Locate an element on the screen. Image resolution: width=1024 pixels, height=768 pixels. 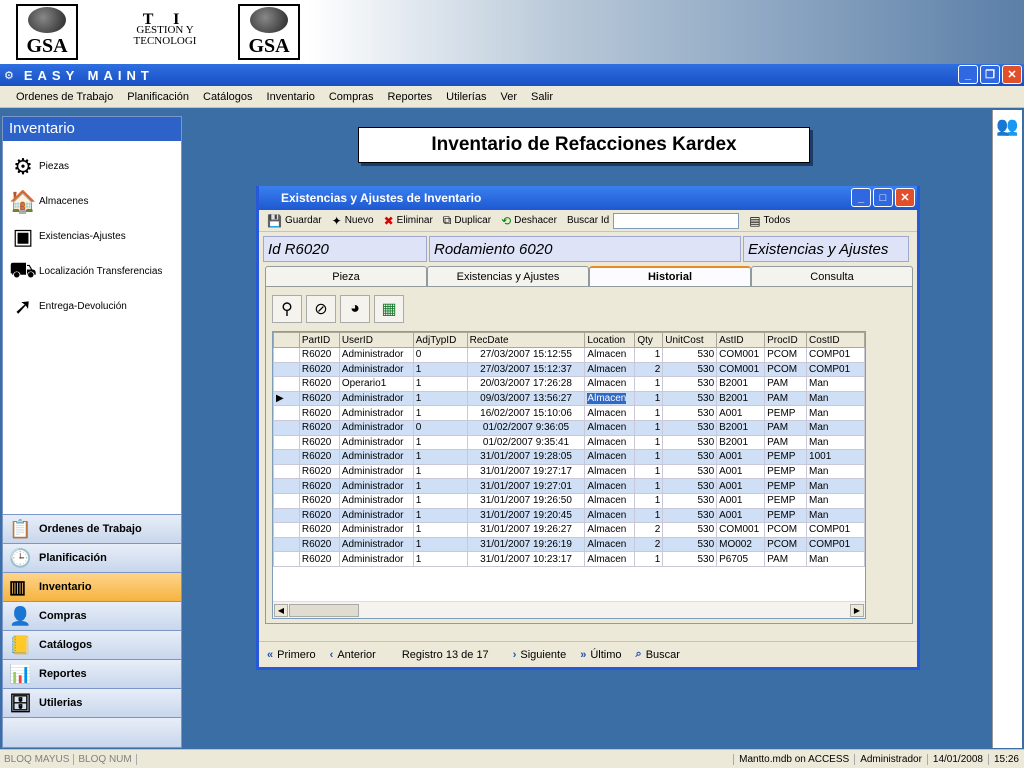
menu-item: Catálogos is located at coordinates (228, 97).